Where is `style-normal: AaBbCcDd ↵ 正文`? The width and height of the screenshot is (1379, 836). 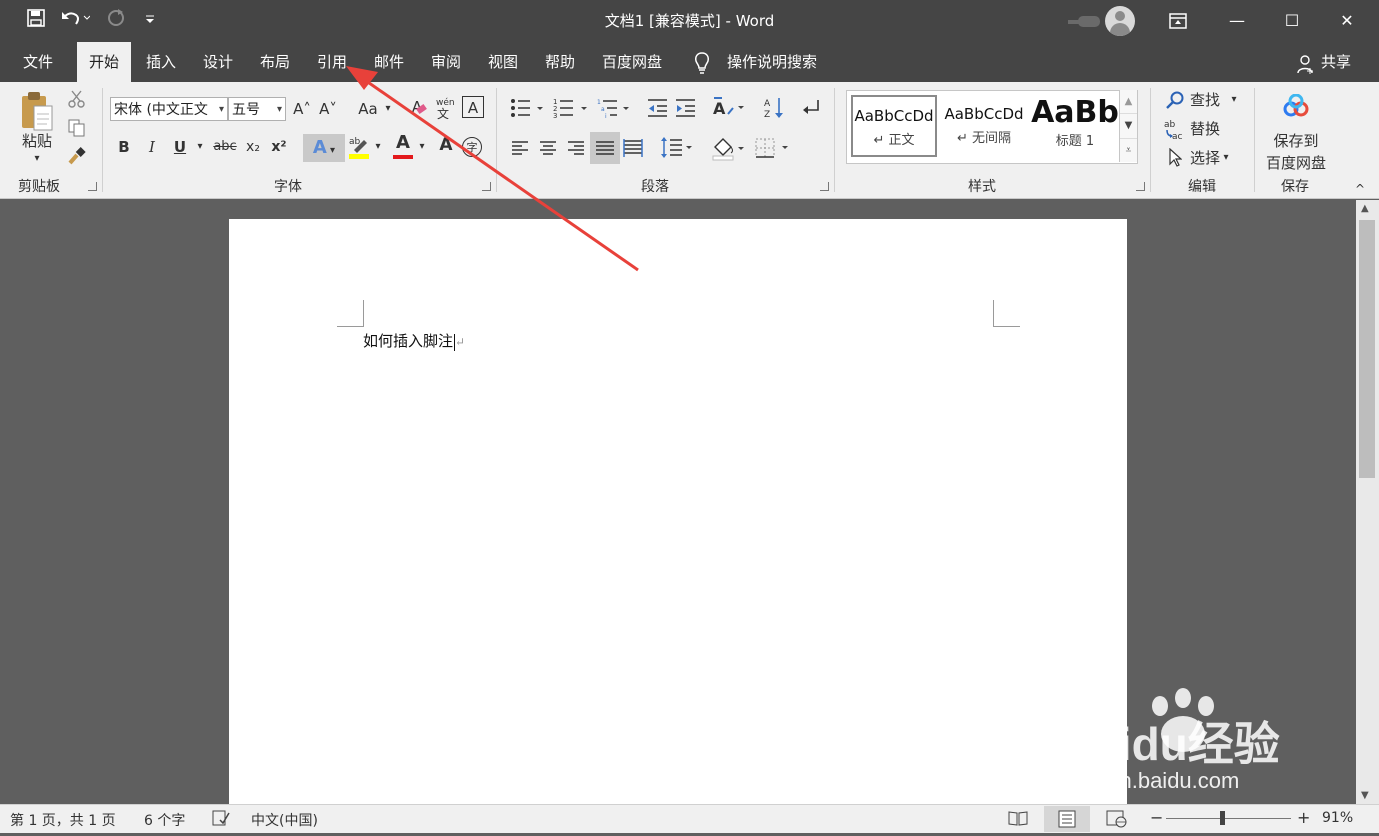 style-normal: AaBbCcDd ↵ 正文 is located at coordinates (894, 126).